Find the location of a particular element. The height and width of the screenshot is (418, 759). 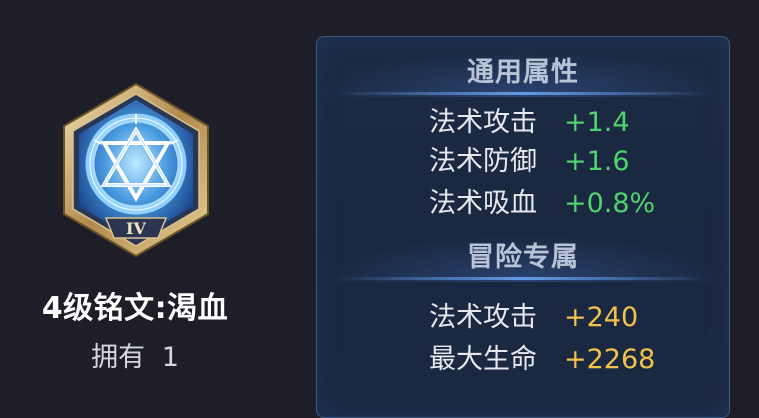

section-title-adventure: 冒险专属 is located at coordinates (523, 257).